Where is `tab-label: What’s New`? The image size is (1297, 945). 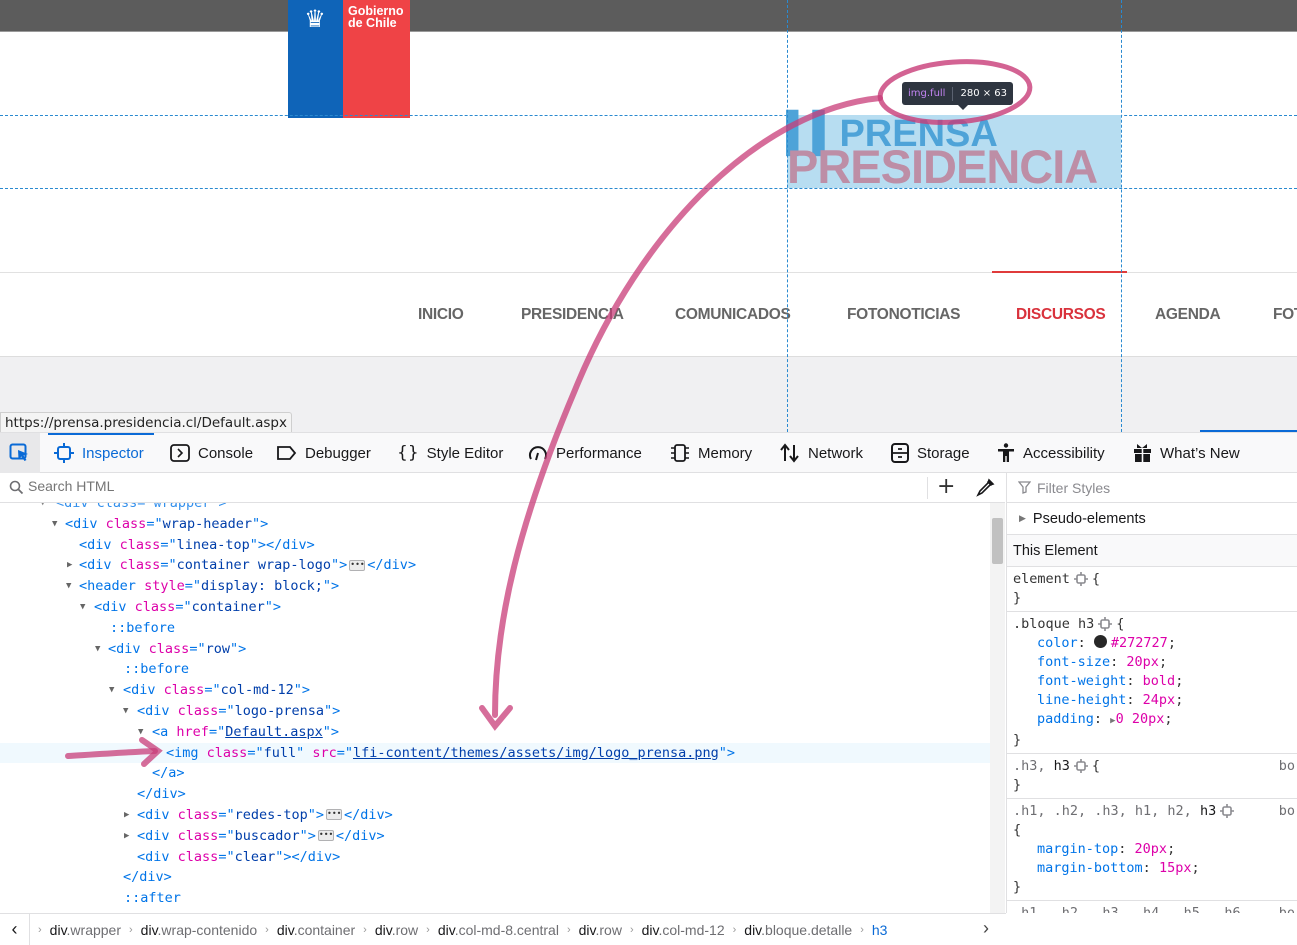 tab-label: What’s New is located at coordinates (1200, 453).